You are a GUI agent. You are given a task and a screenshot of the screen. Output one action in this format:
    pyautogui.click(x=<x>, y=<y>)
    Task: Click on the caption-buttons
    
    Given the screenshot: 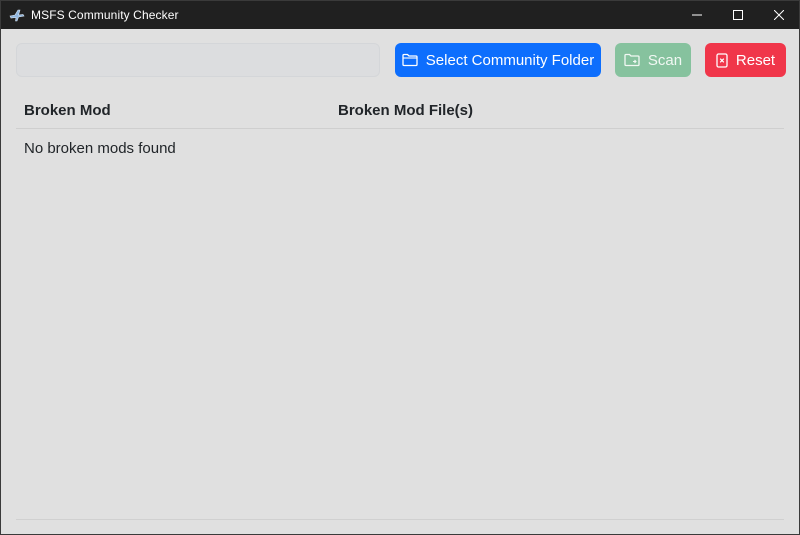 What is the action you would take?
    pyautogui.click(x=737, y=15)
    